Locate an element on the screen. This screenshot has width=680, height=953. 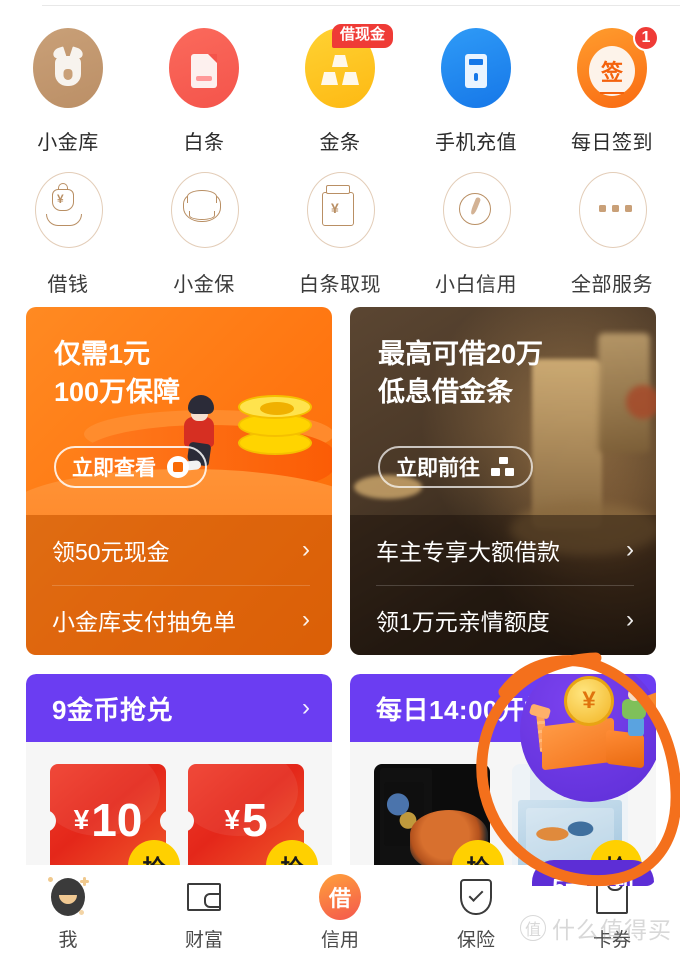
watermark-logo-icon: 值 is located at coordinates (533, 928).